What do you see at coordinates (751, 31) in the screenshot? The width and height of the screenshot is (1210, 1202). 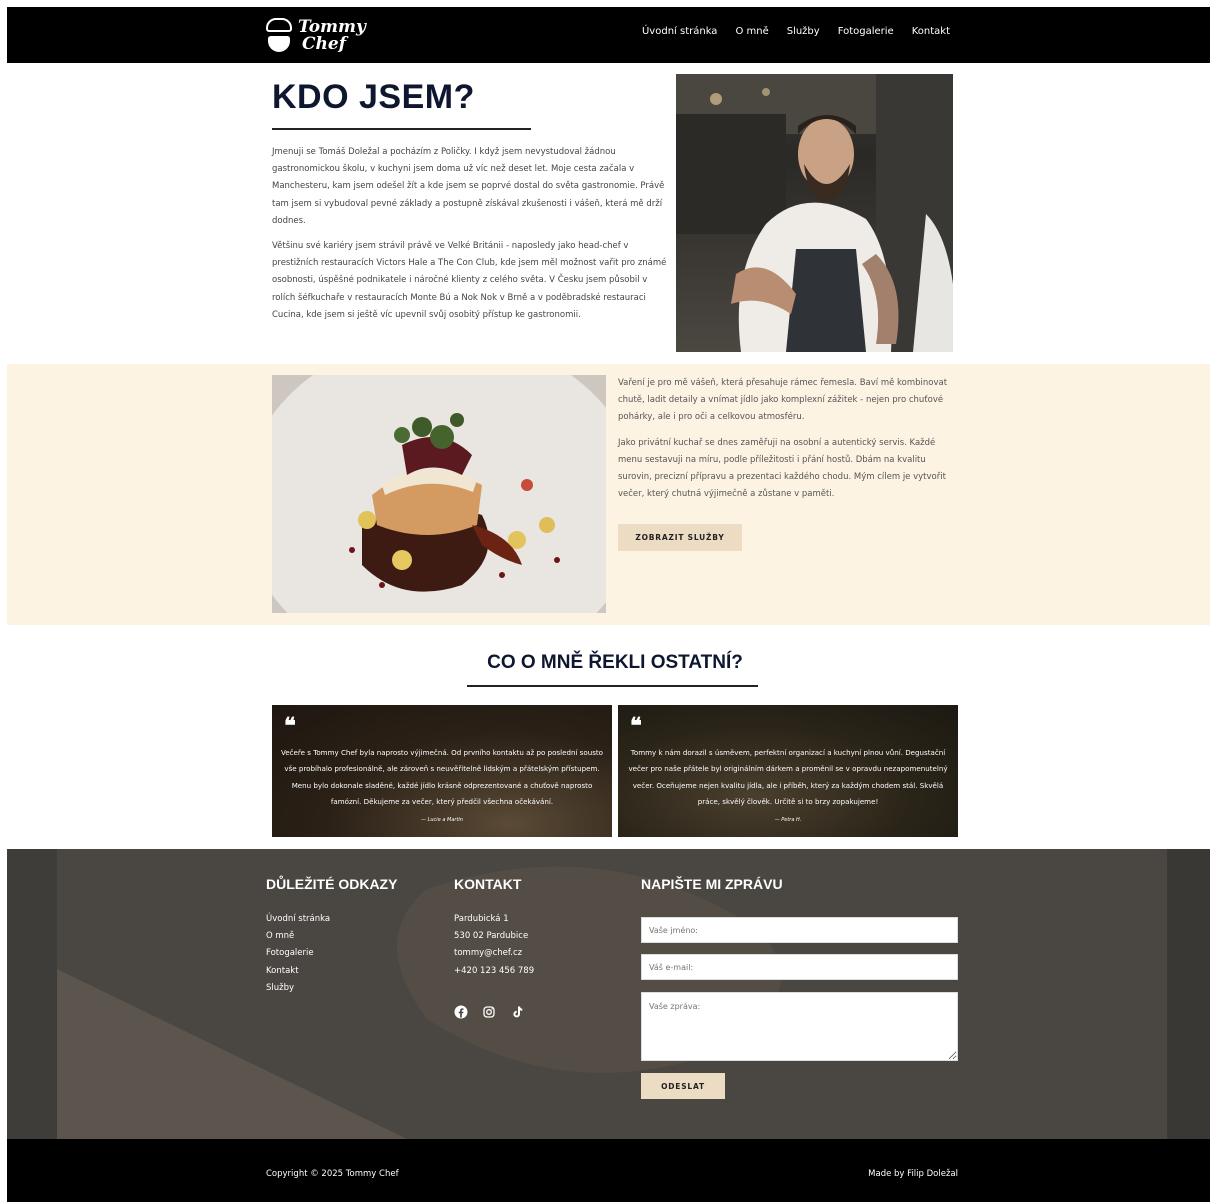 I see `nav-about: O mně` at bounding box center [751, 31].